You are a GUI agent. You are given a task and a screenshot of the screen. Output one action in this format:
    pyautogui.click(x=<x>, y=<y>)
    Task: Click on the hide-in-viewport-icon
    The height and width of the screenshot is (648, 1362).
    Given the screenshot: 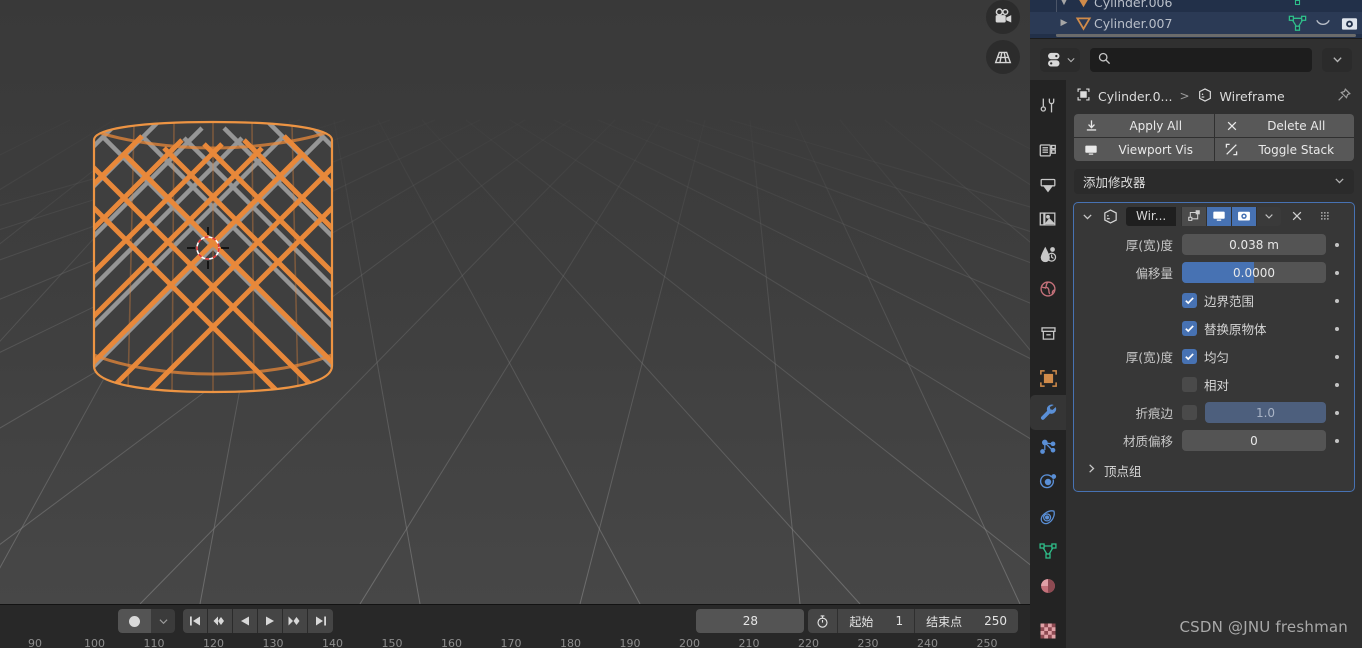 What is the action you would take?
    pyautogui.click(x=1323, y=23)
    